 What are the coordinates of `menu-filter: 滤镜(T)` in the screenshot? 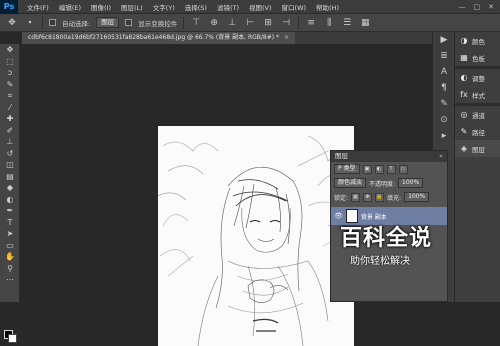 It's located at (228, 7).